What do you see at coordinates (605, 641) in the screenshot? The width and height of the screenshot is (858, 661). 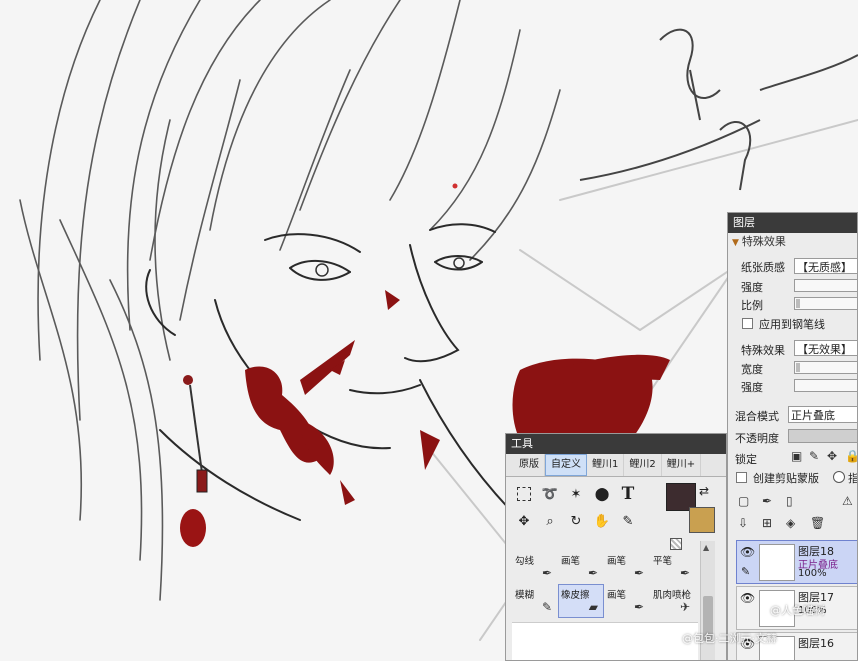 I see `brush-empty-area` at bounding box center [605, 641].